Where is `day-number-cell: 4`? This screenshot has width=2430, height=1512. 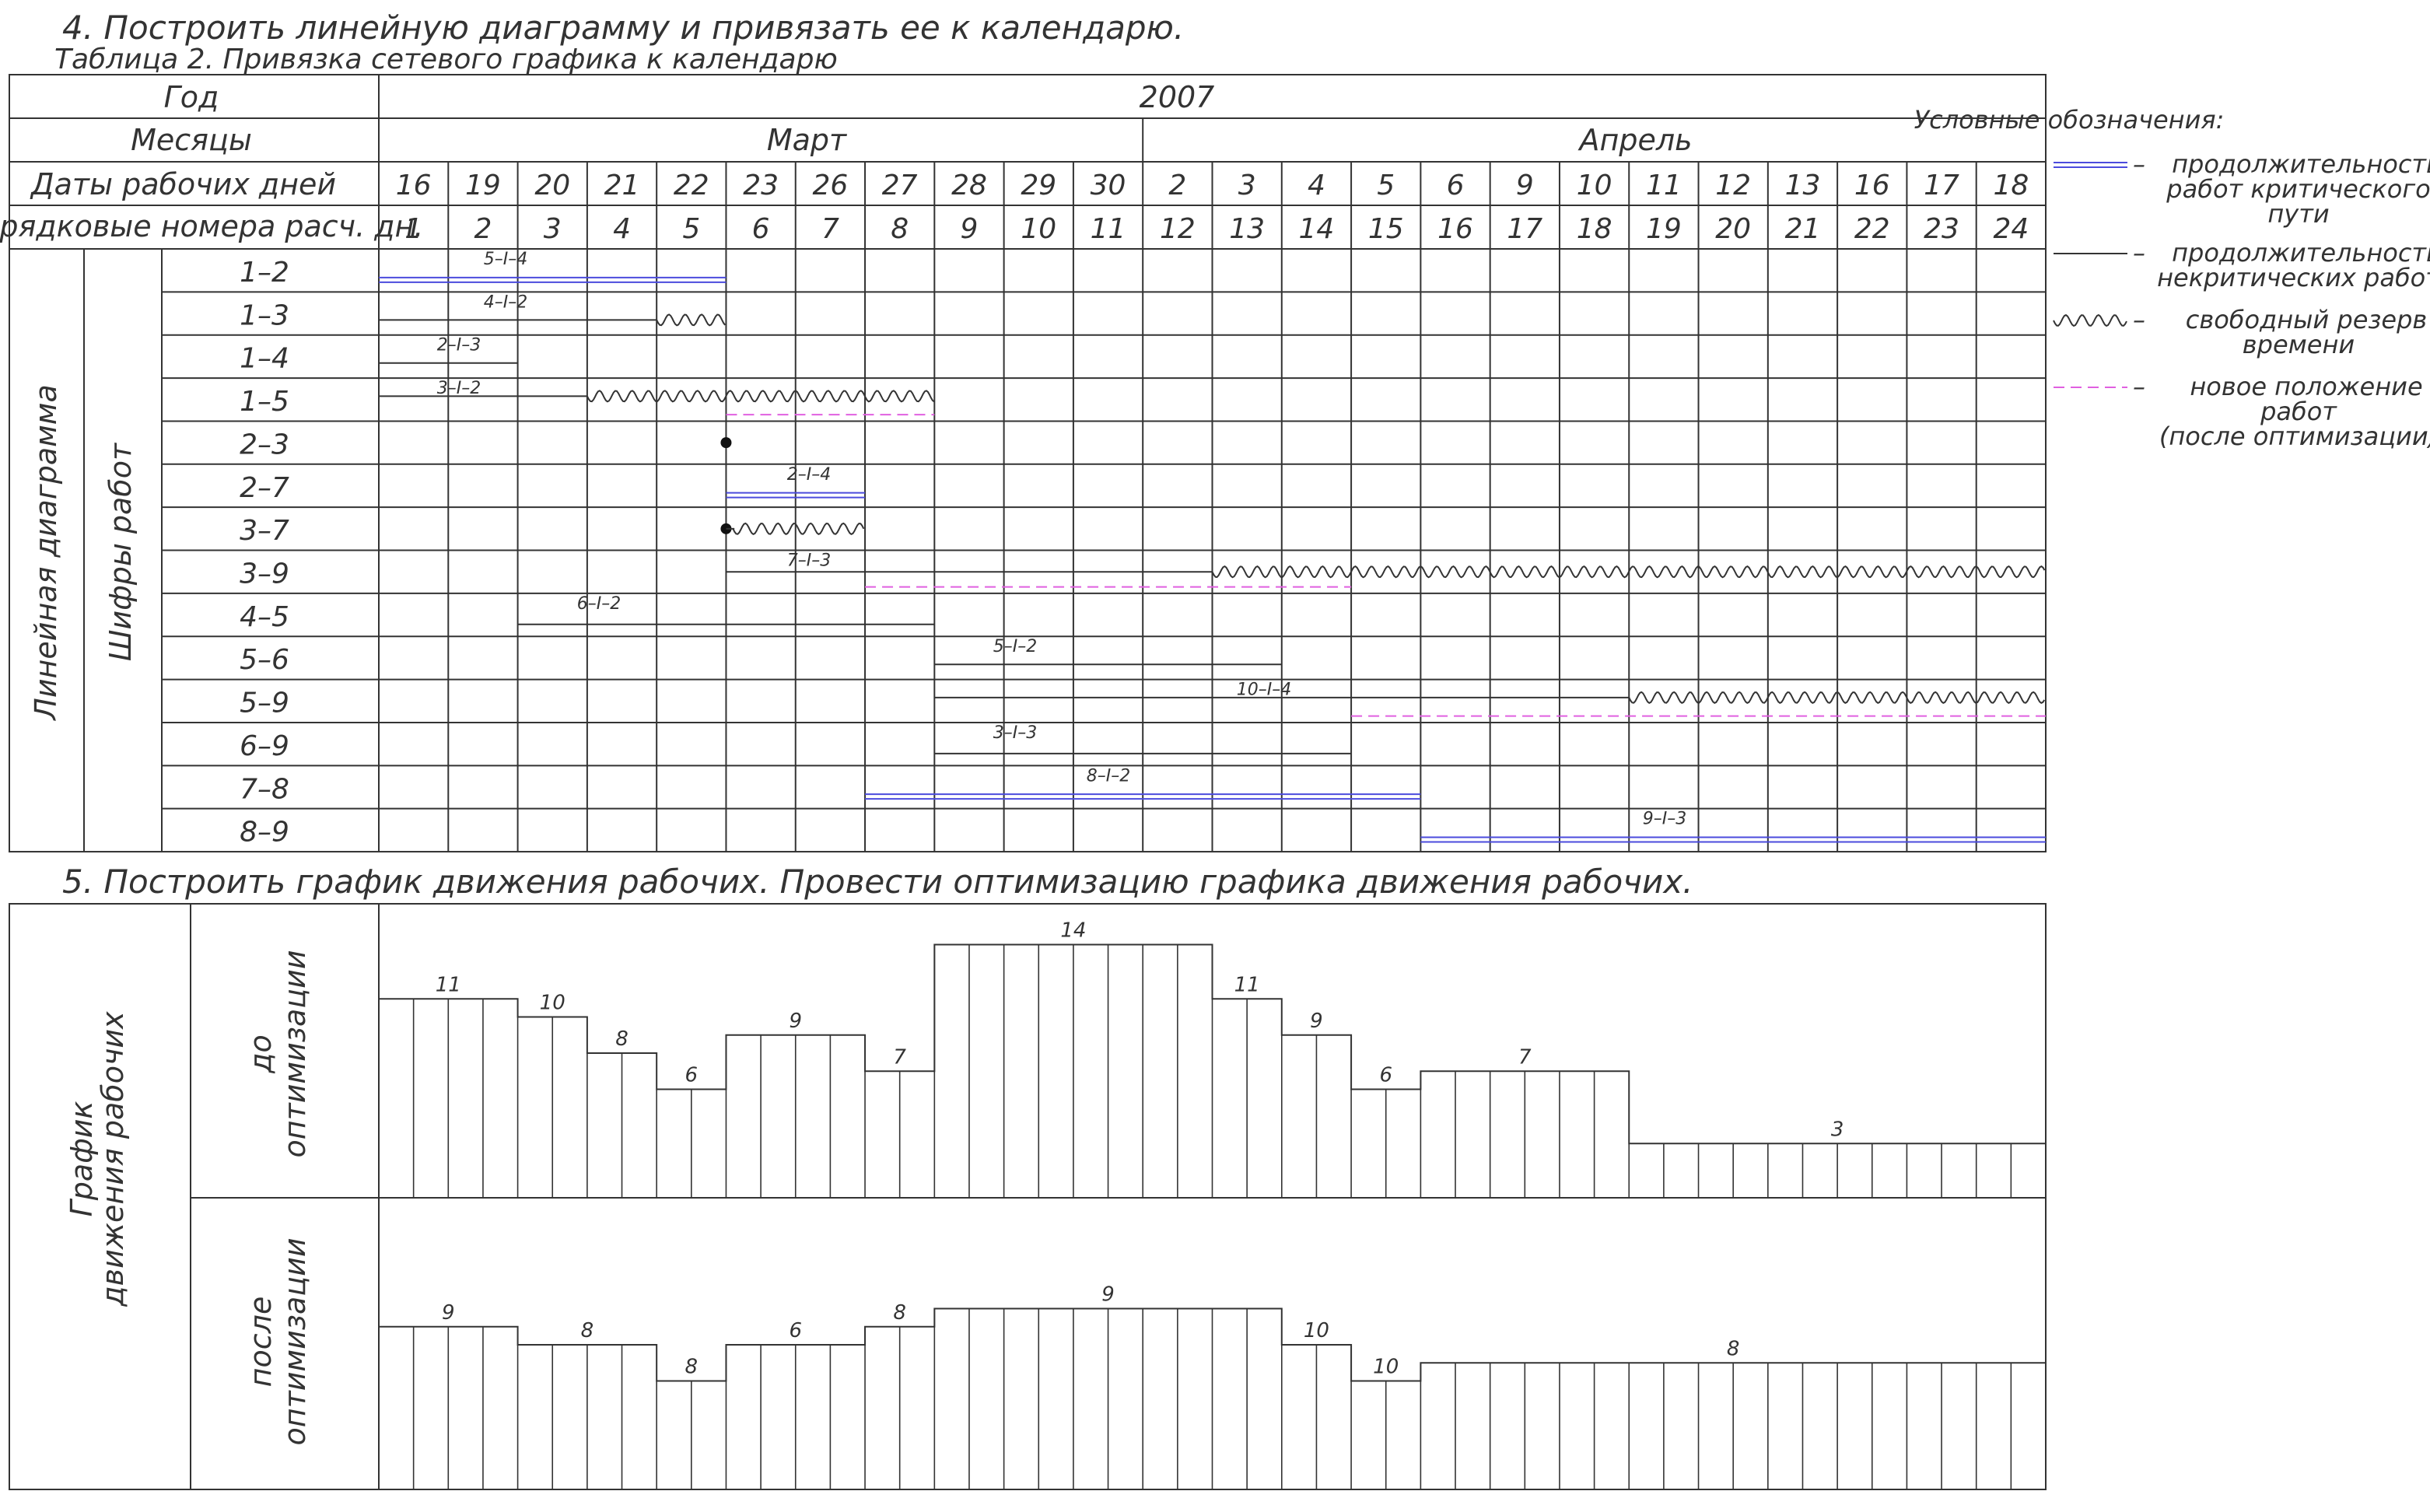 day-number-cell: 4 is located at coordinates (622, 229).